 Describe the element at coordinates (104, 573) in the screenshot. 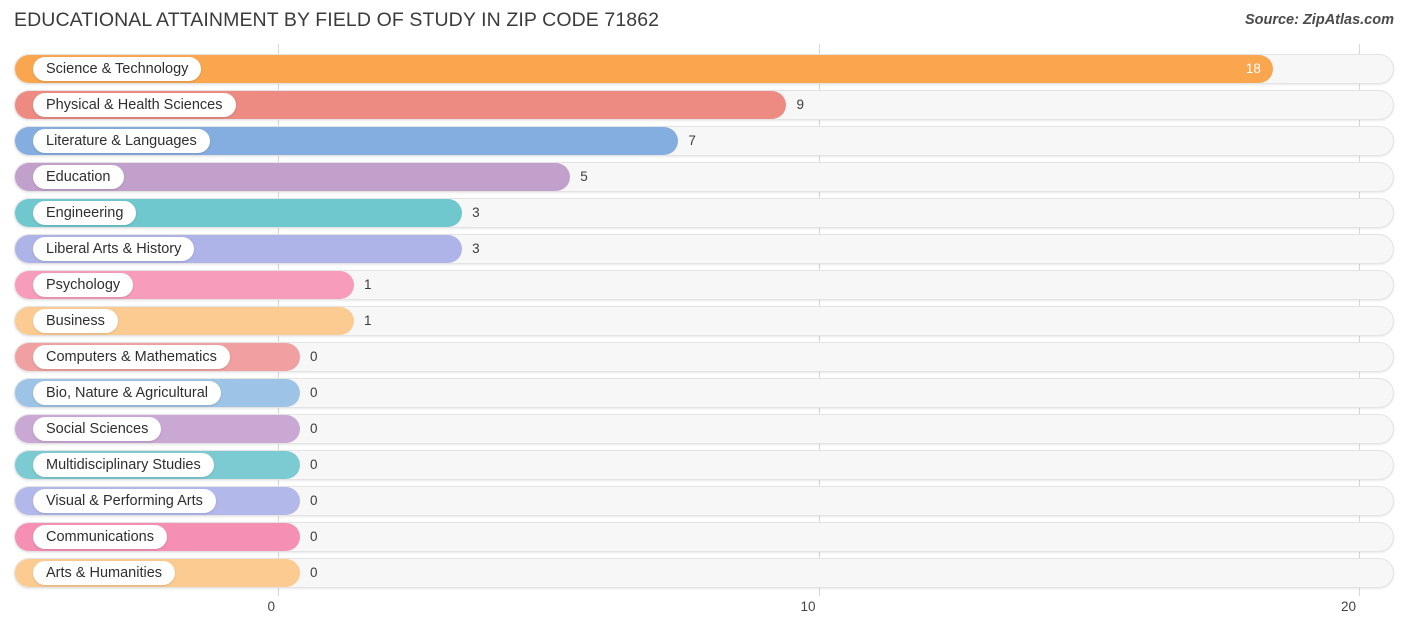

I see `category-label: Arts & Humanities` at that location.